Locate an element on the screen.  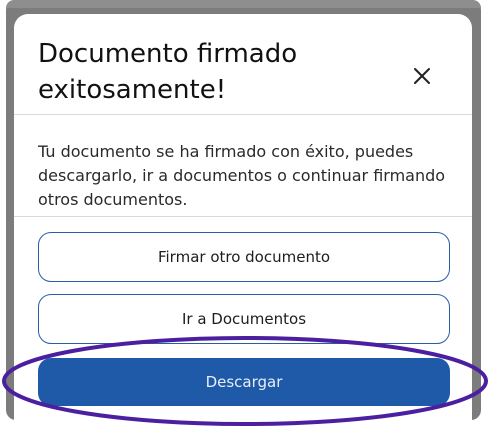
go-to-documents-label: Ir a Documentos is located at coordinates (244, 319).